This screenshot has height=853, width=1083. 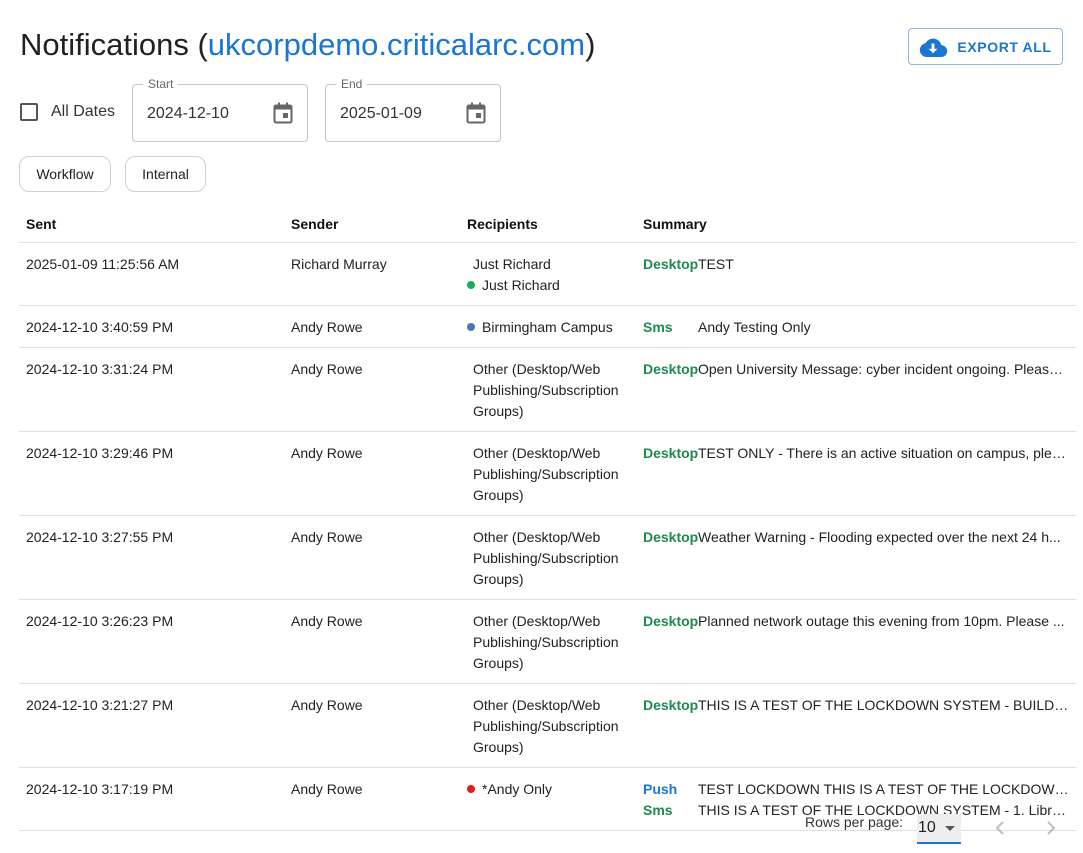 What do you see at coordinates (658, 809) in the screenshot?
I see `channel-label: Sms` at bounding box center [658, 809].